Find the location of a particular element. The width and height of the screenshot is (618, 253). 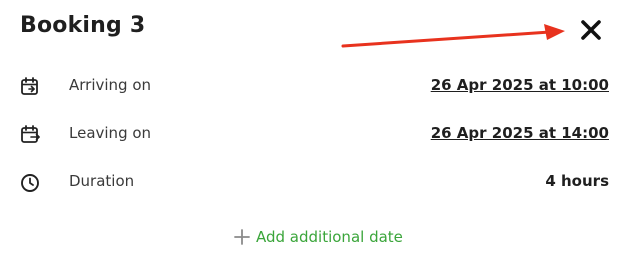

leaving-date-link: 26 Apr 2025 at 14:00 is located at coordinates (520, 133).